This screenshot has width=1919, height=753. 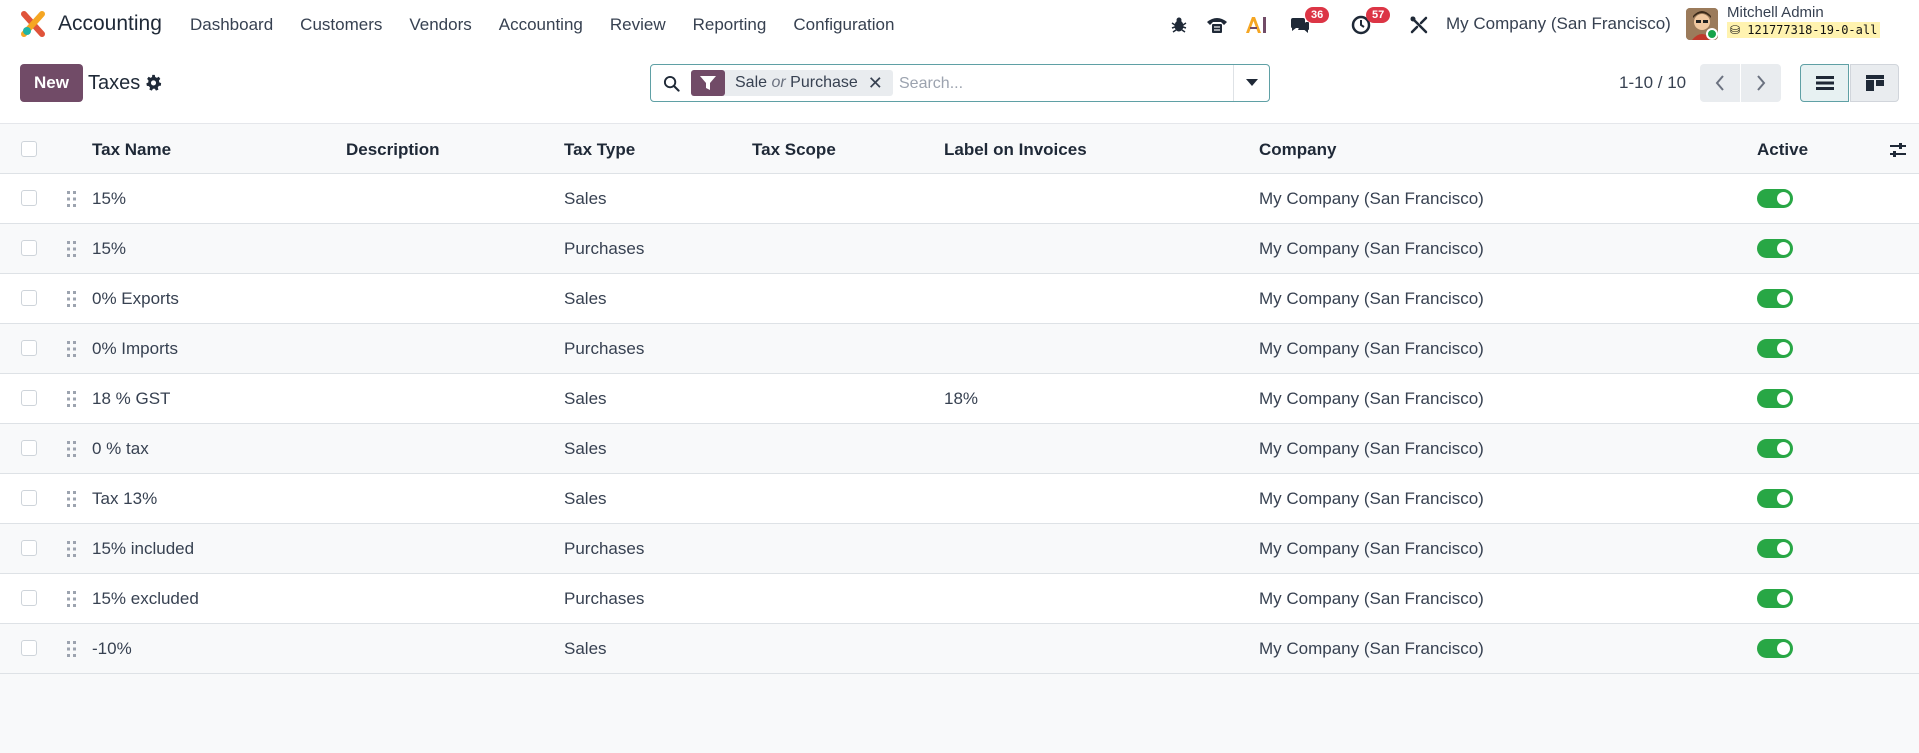 I want to click on table-row: 15% Purchases My Company (San Francisco), so click(x=959, y=249).